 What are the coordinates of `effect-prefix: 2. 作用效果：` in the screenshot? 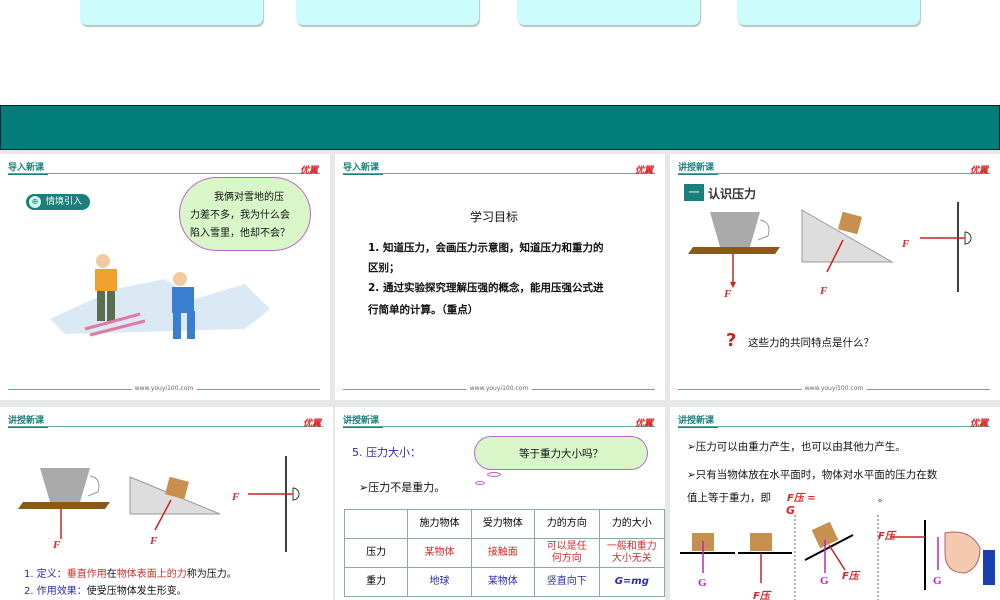 It's located at (55, 591).